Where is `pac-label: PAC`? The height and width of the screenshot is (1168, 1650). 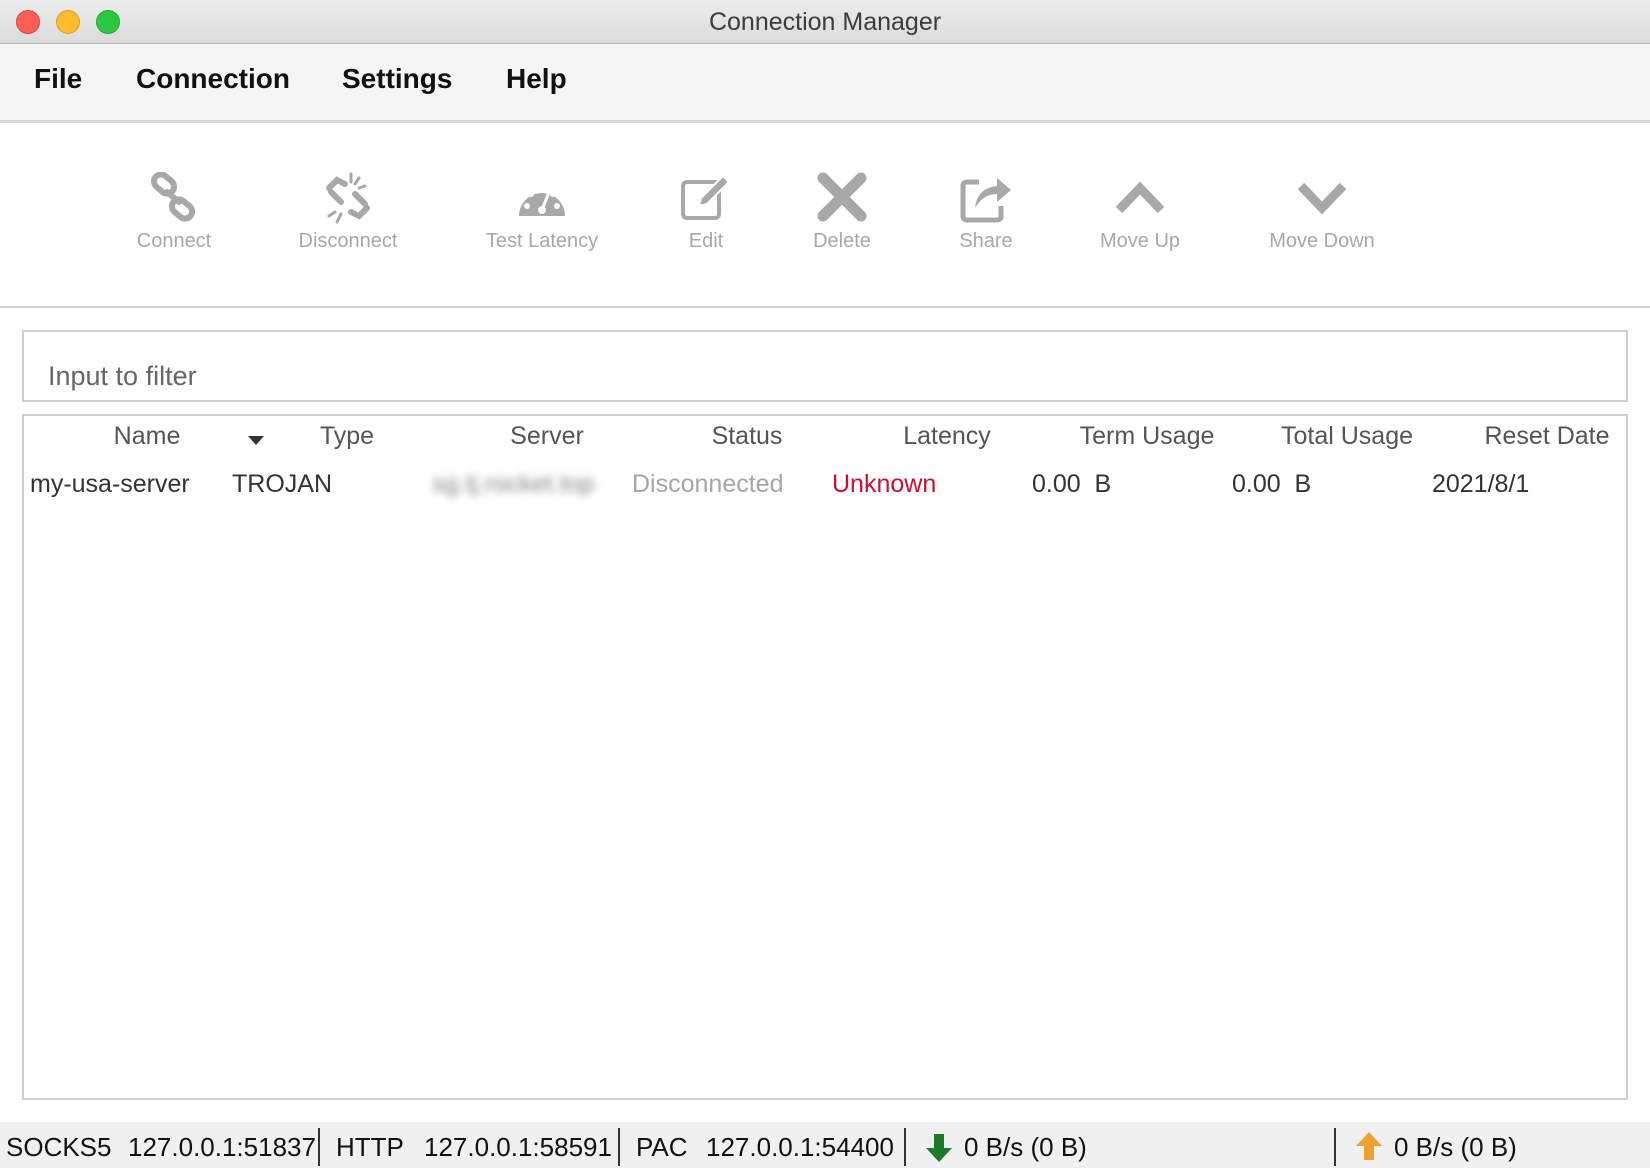 pac-label: PAC is located at coordinates (662, 1147).